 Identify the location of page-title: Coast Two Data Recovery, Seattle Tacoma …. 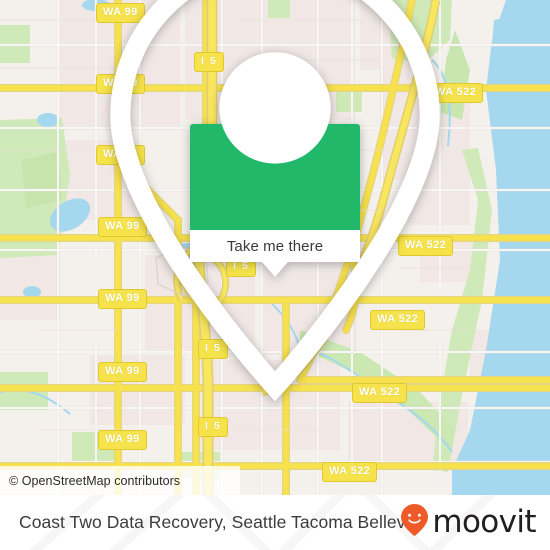
(222, 522).